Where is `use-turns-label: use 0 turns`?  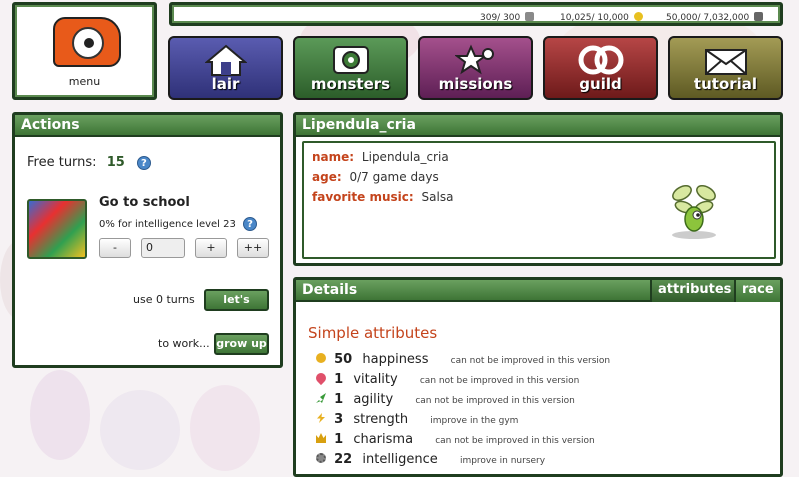
use-turns-label: use 0 turns is located at coordinates (164, 299).